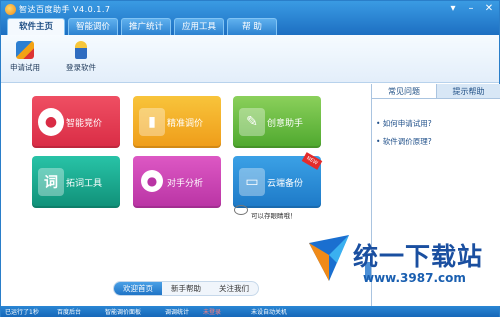 This screenshot has width=500, height=317. What do you see at coordinates (453, 9) in the screenshot?
I see `menu-dropdown-icon: ▾` at bounding box center [453, 9].